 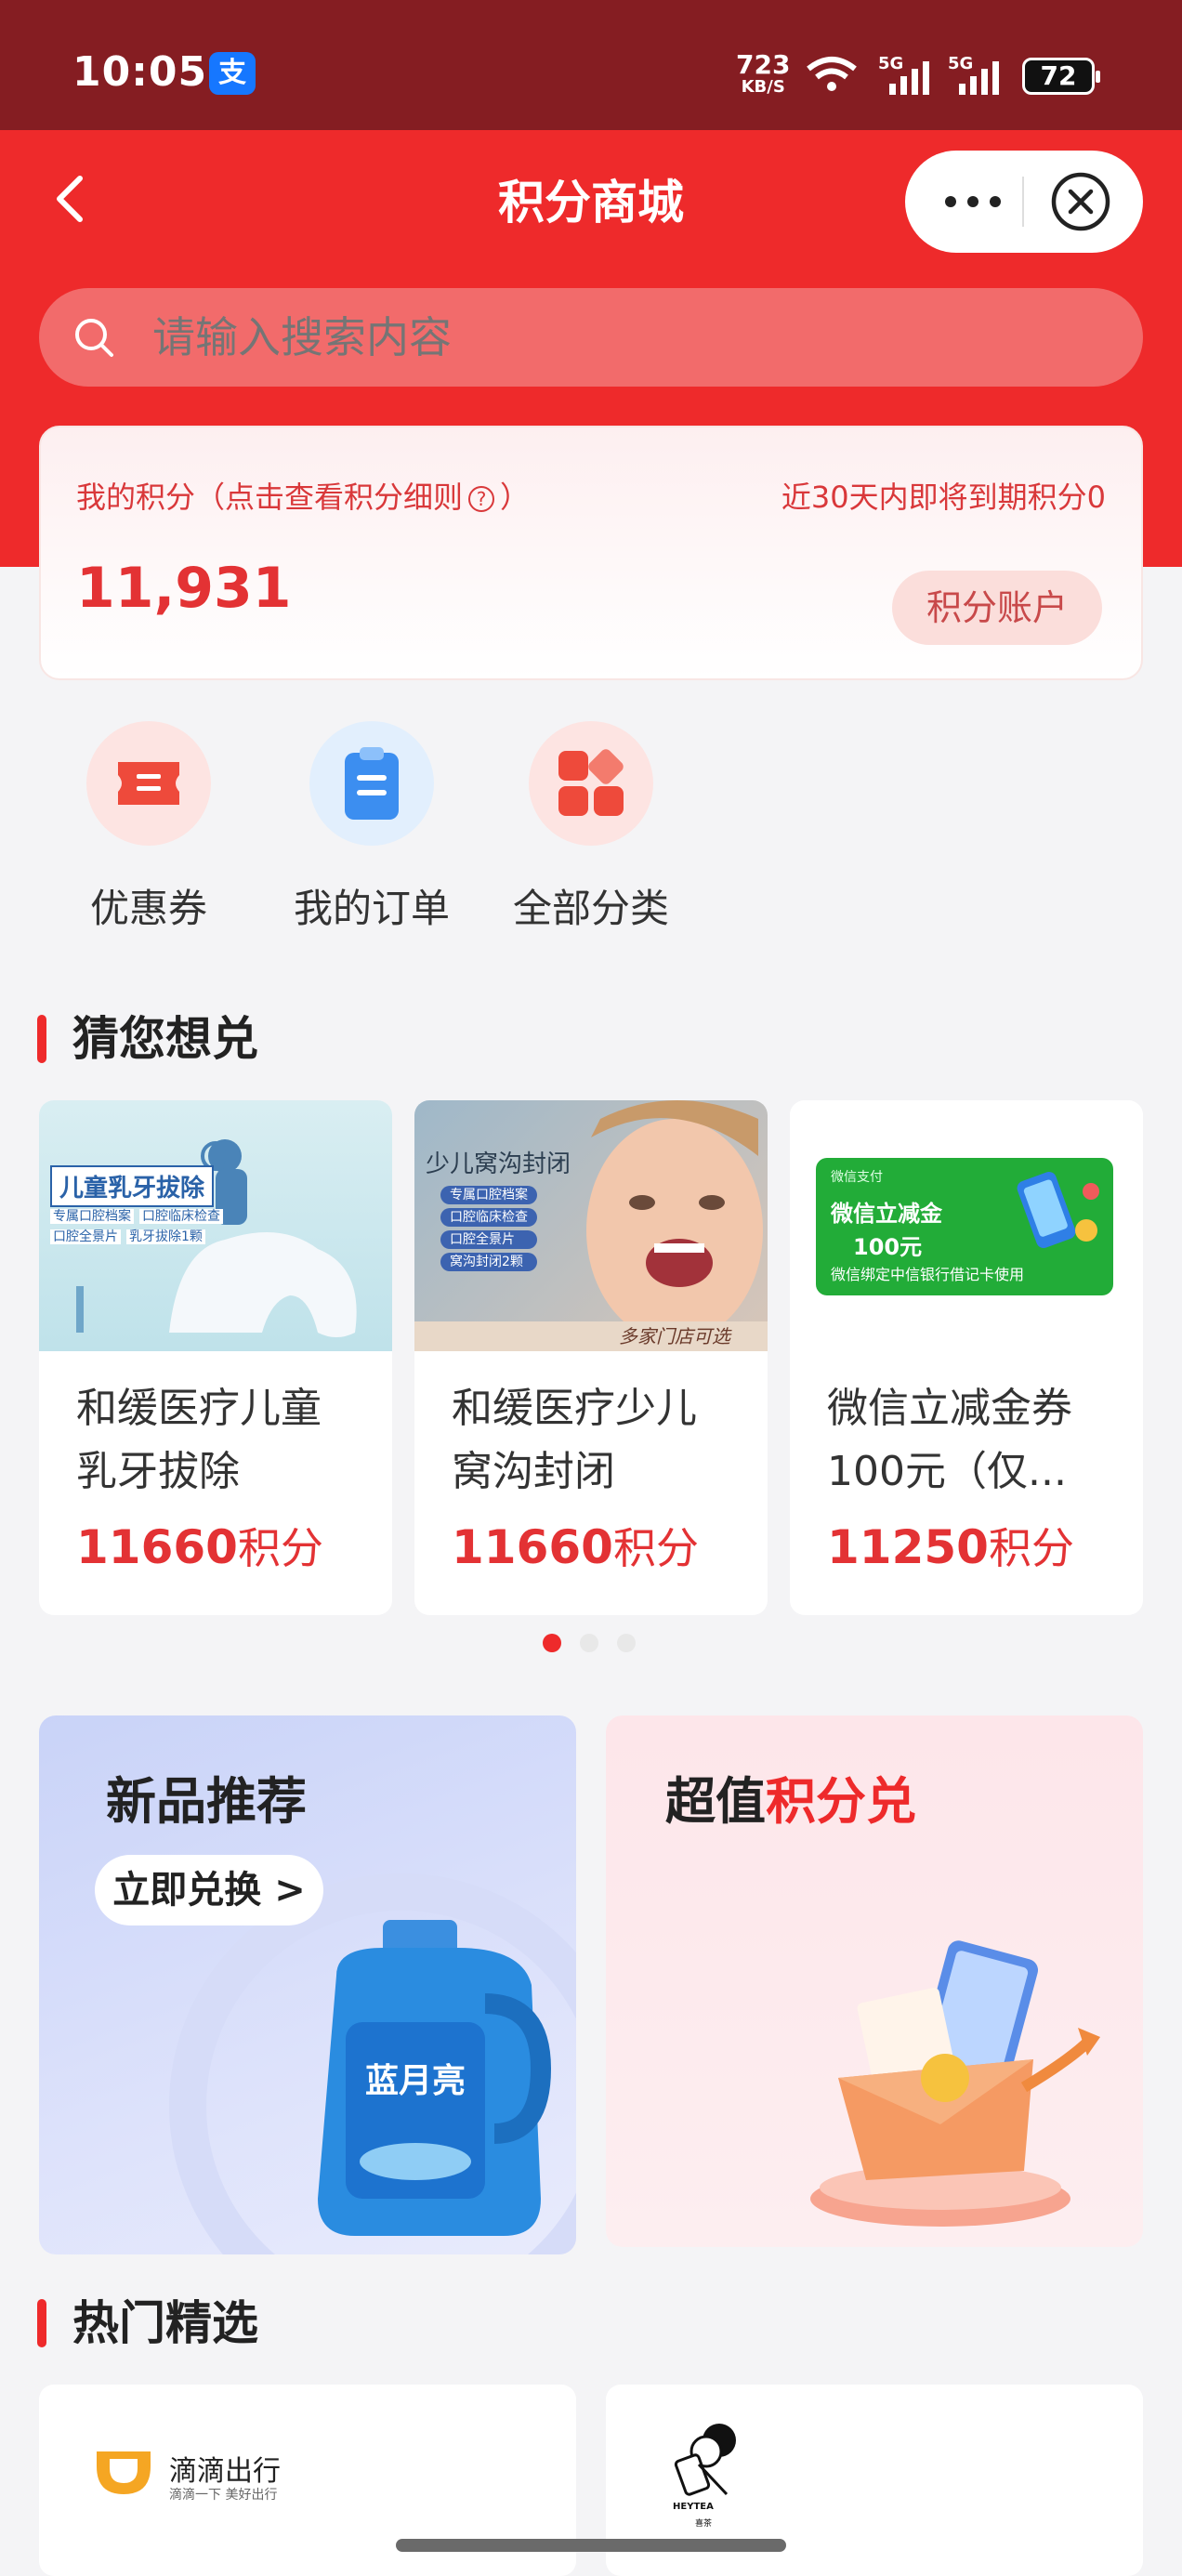 I want to click on detergent-bottle-illustration: 蓝月亮, so click(x=435, y=2078).